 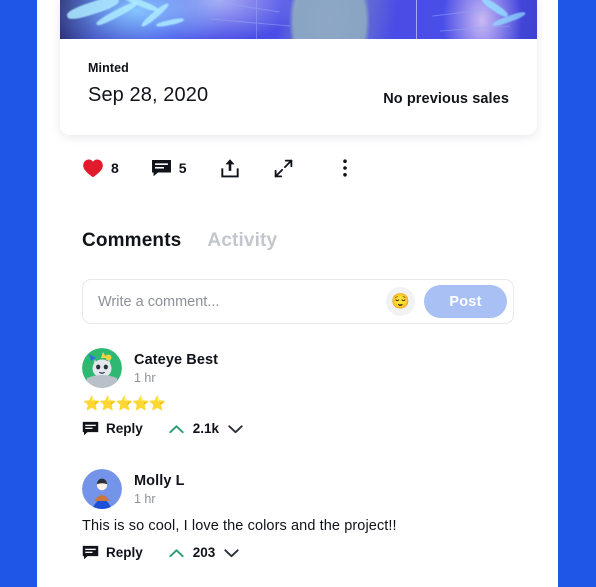 What do you see at coordinates (218, 168) in the screenshot?
I see `action-bar: 8 5` at bounding box center [218, 168].